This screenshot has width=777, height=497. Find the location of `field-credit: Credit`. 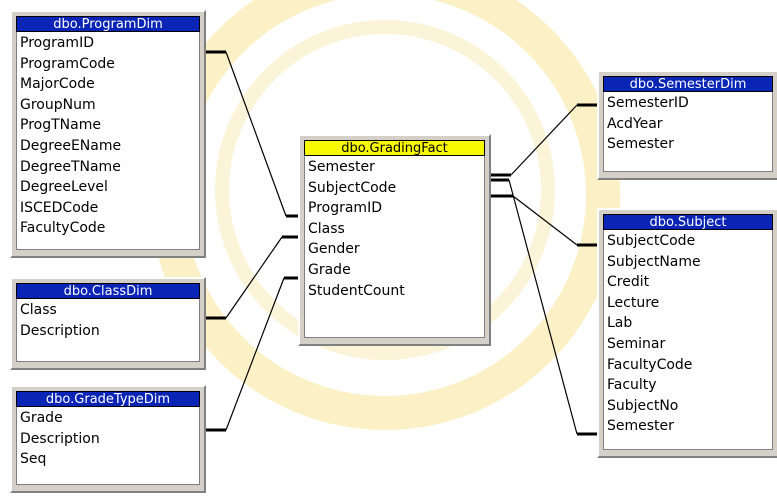

field-credit: Credit is located at coordinates (688, 282).